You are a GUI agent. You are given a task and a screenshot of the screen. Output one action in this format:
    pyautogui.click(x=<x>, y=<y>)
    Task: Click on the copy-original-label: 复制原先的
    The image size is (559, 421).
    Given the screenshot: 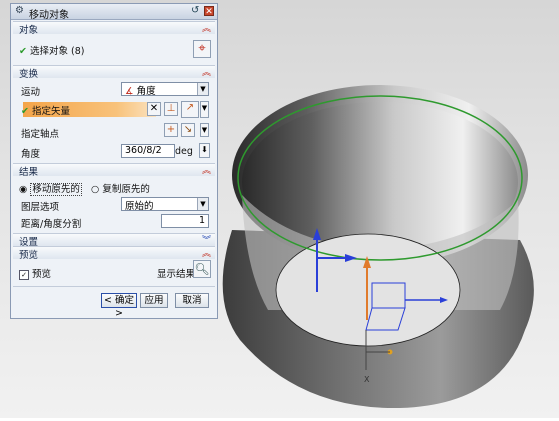 What is the action you would take?
    pyautogui.click(x=126, y=189)
    